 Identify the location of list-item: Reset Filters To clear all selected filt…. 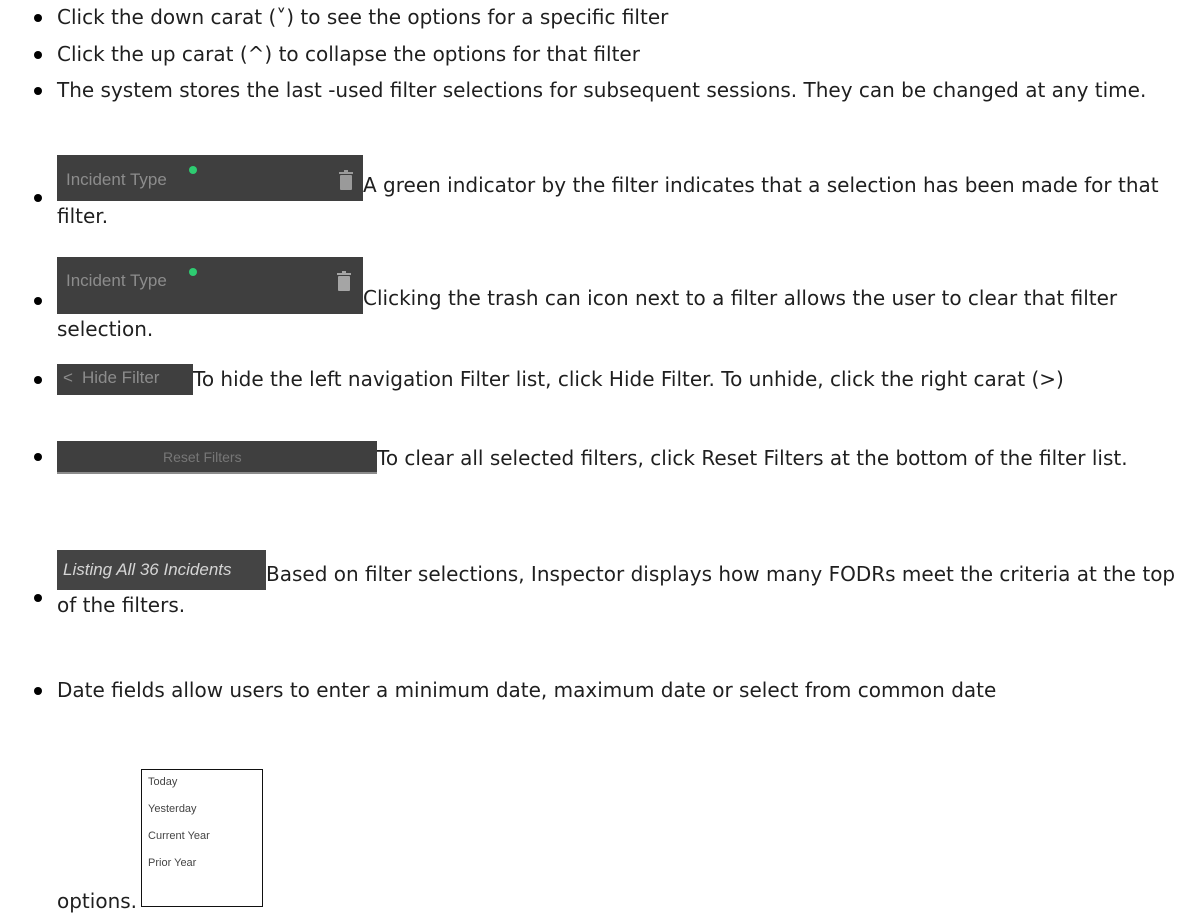
(609, 472).